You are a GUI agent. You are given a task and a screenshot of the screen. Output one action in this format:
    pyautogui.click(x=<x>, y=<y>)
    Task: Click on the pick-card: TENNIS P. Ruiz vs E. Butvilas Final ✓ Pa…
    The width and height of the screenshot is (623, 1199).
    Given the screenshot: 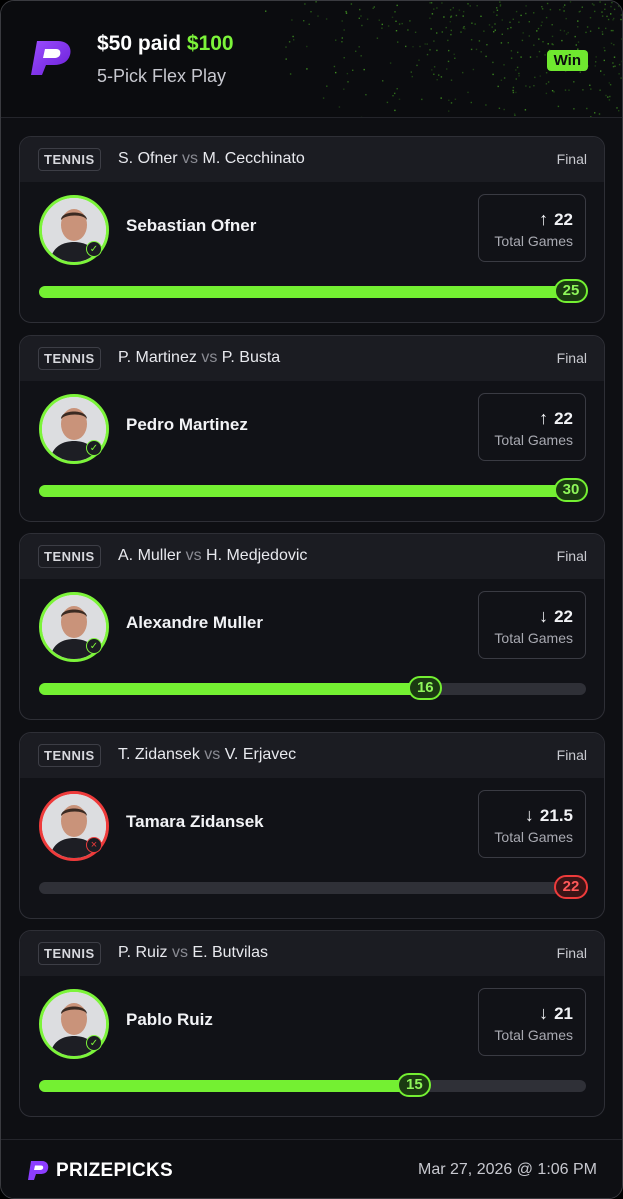 What is the action you would take?
    pyautogui.click(x=312, y=1023)
    